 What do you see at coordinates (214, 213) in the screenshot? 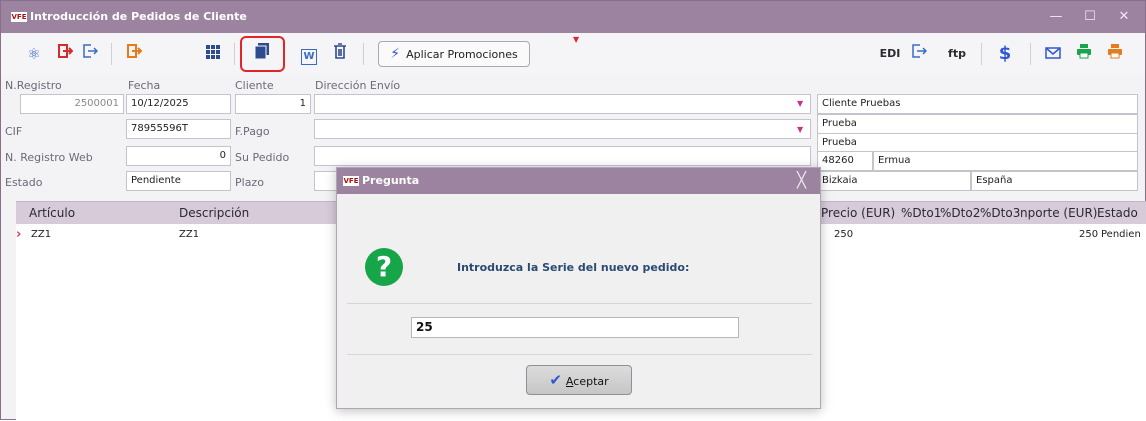
I see `col-descripcion: Descripción` at bounding box center [214, 213].